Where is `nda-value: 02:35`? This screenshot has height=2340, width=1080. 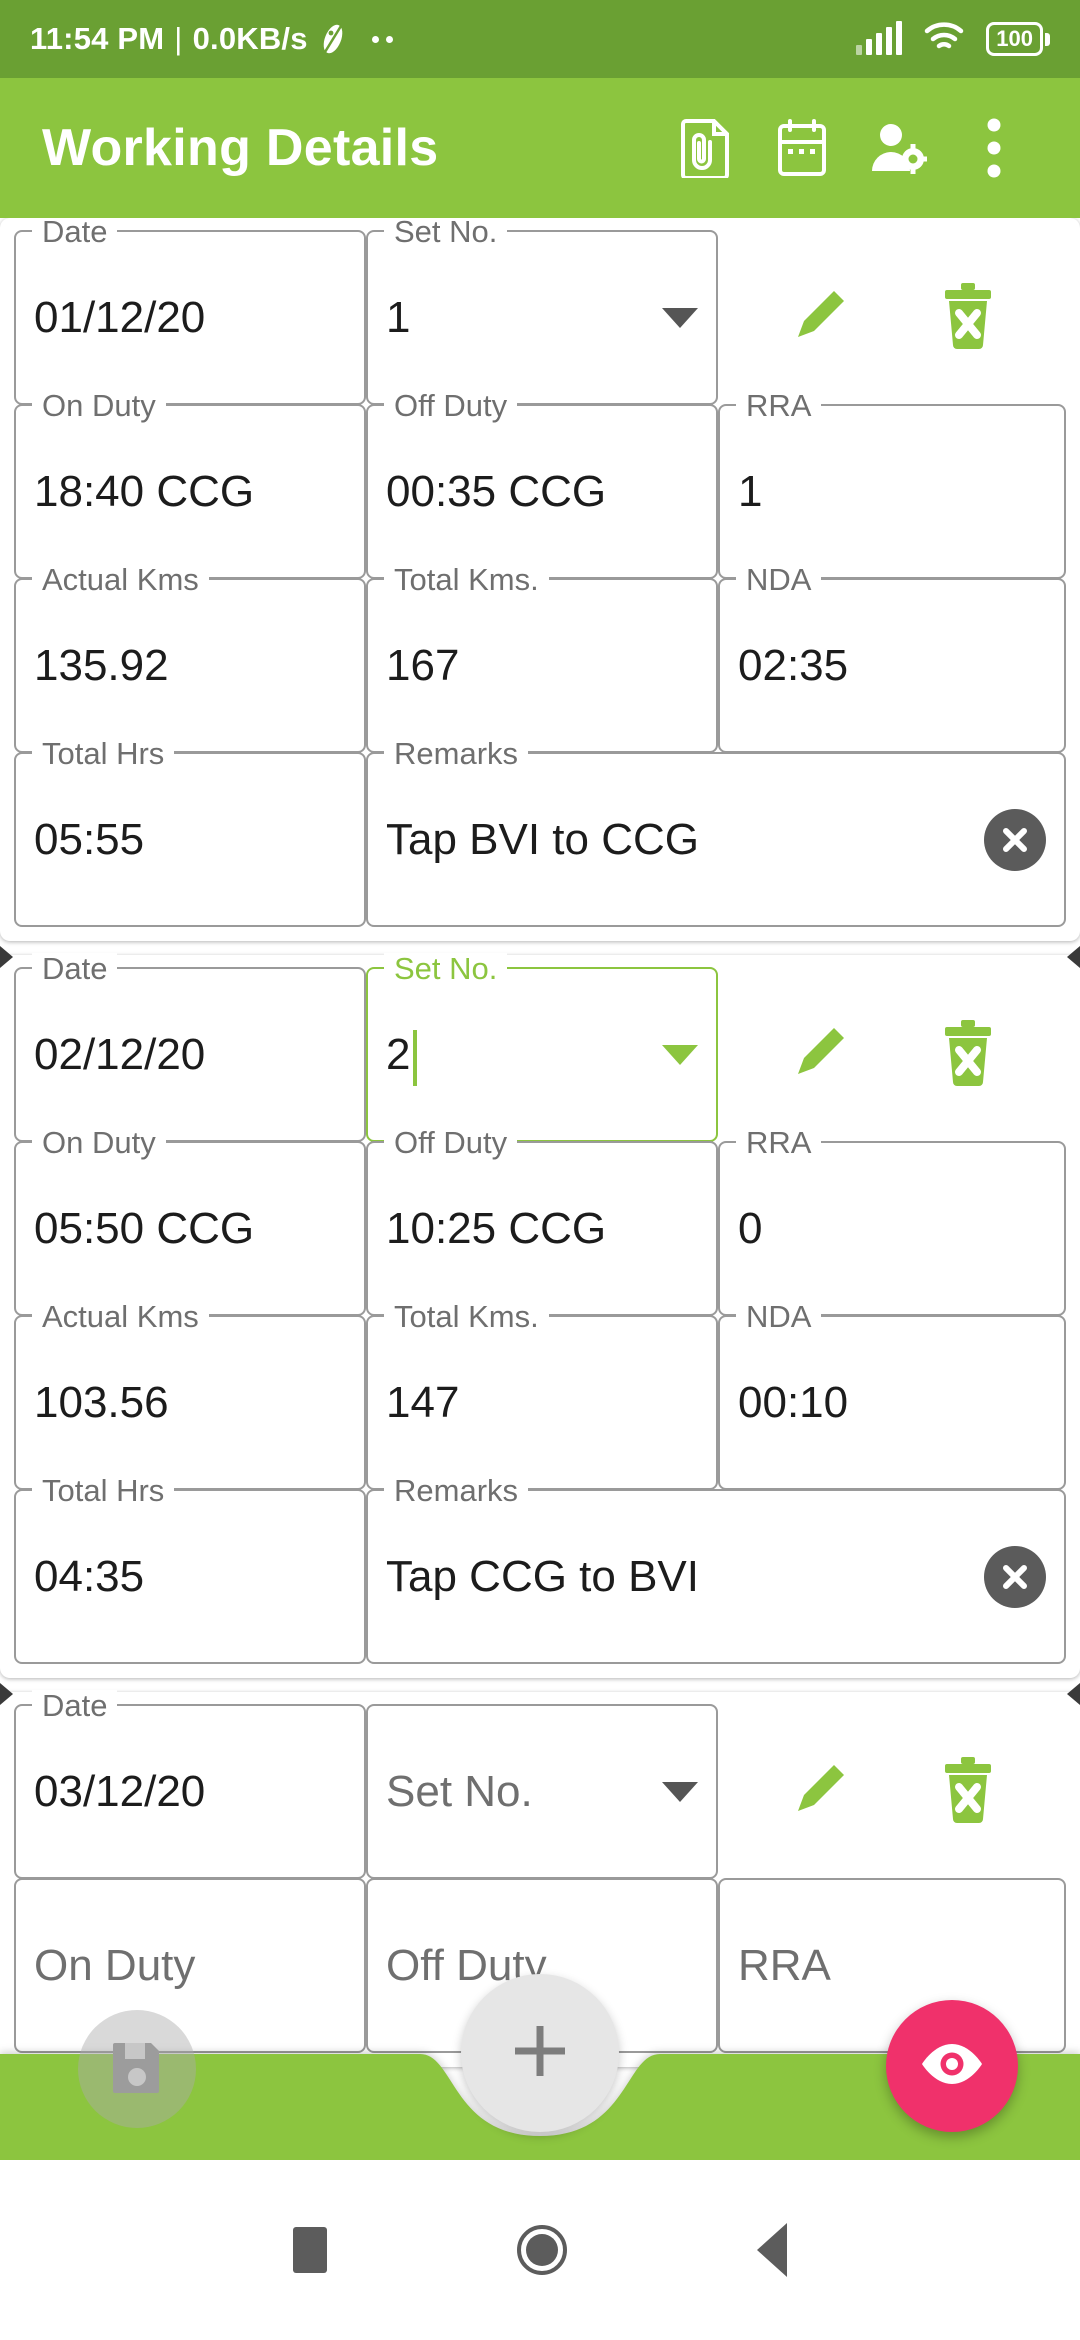
nda-value: 02:35 is located at coordinates (793, 665).